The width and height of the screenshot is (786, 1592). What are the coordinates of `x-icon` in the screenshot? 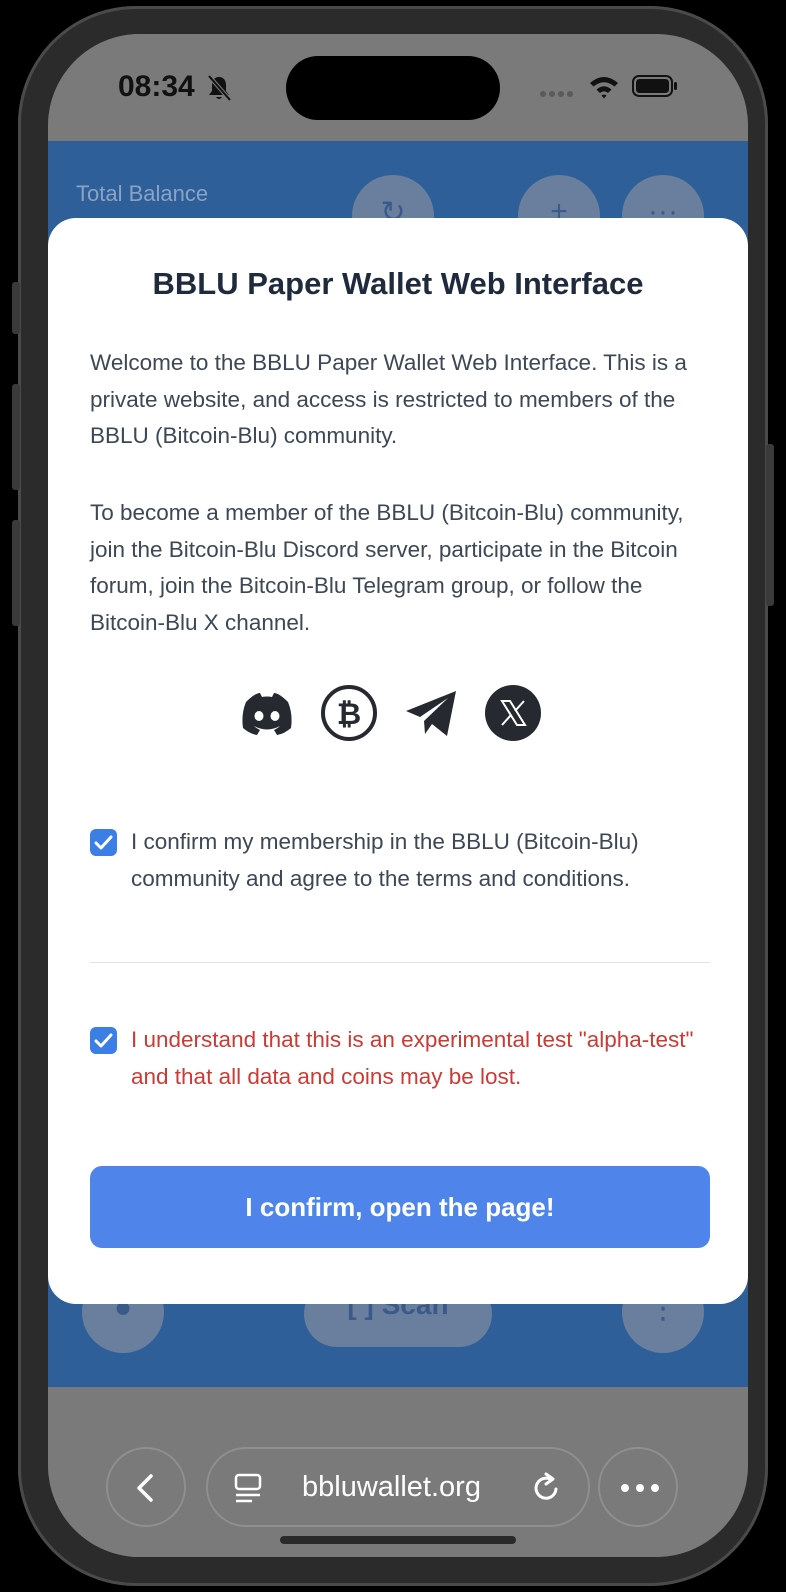 It's located at (513, 713).